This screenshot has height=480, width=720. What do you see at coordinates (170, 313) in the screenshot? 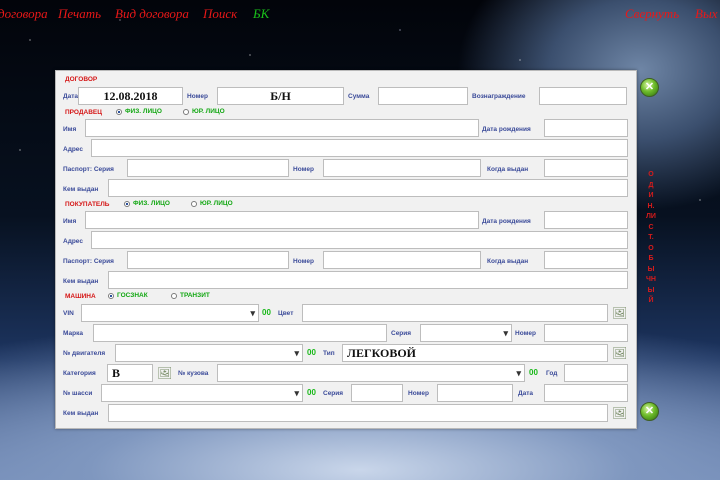
I see `vin-select` at bounding box center [170, 313].